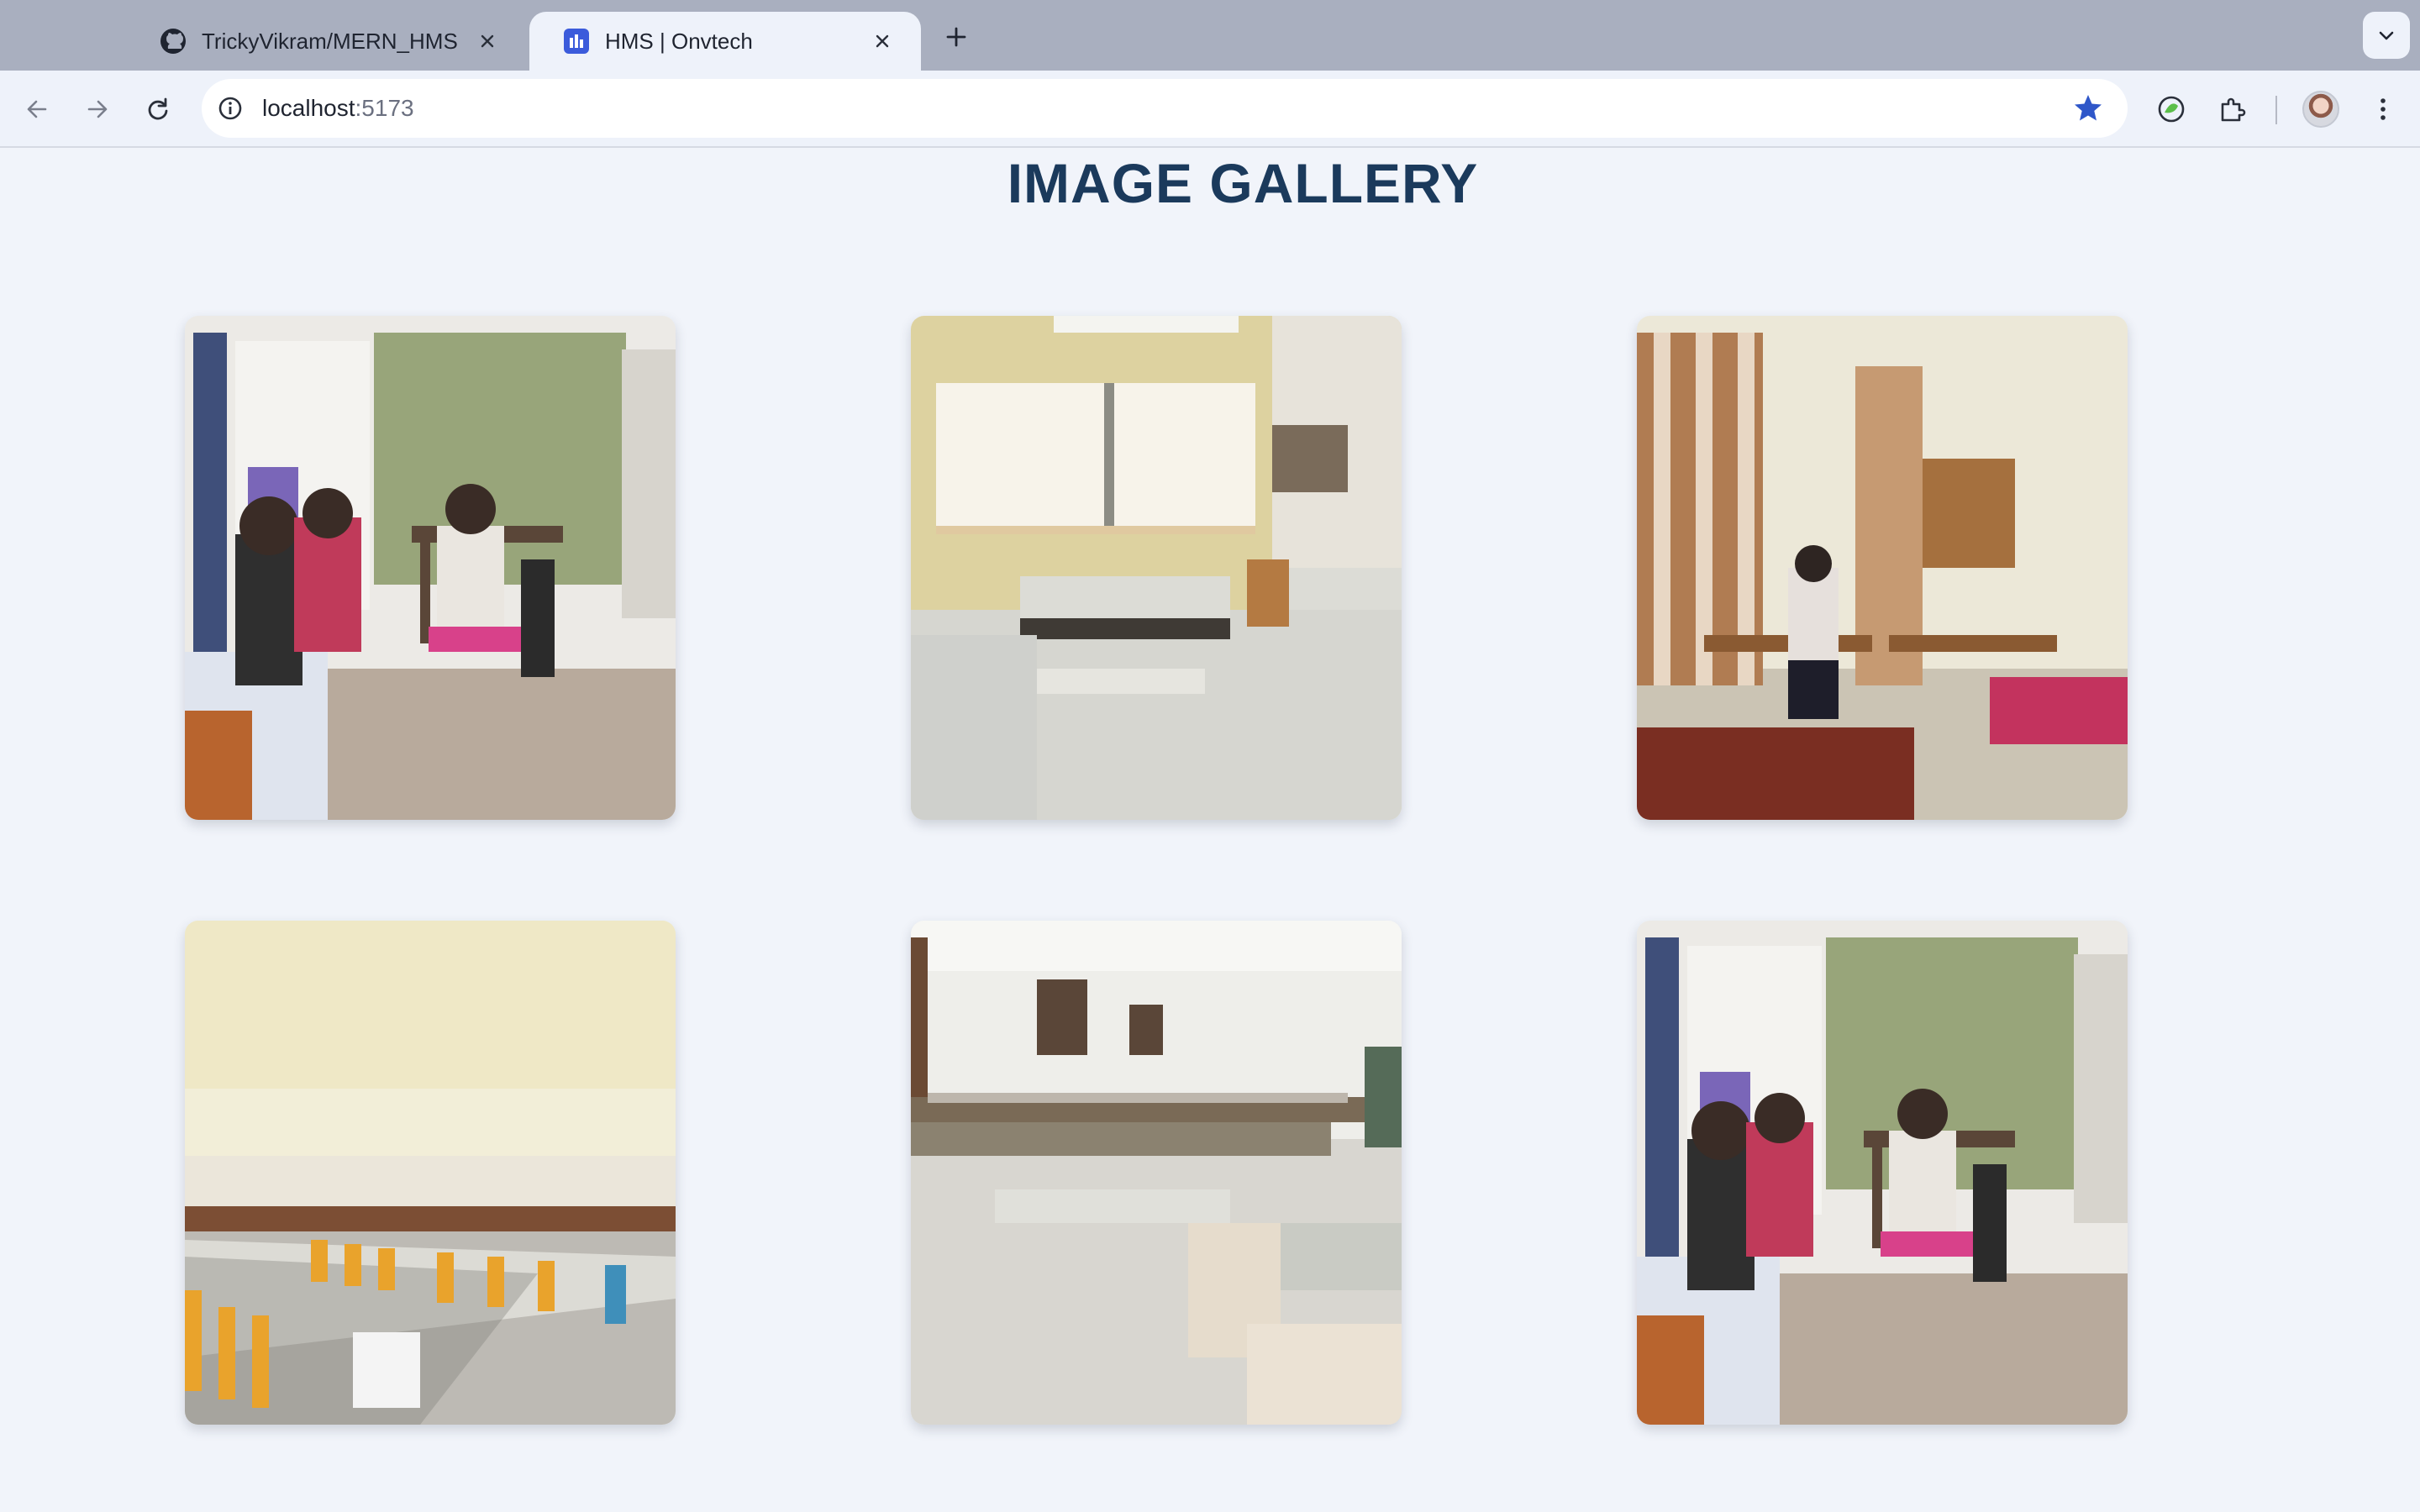 Image resolution: width=2420 pixels, height=1512 pixels. Describe the element at coordinates (1882, 568) in the screenshot. I see `gallery-image-study-room` at that location.